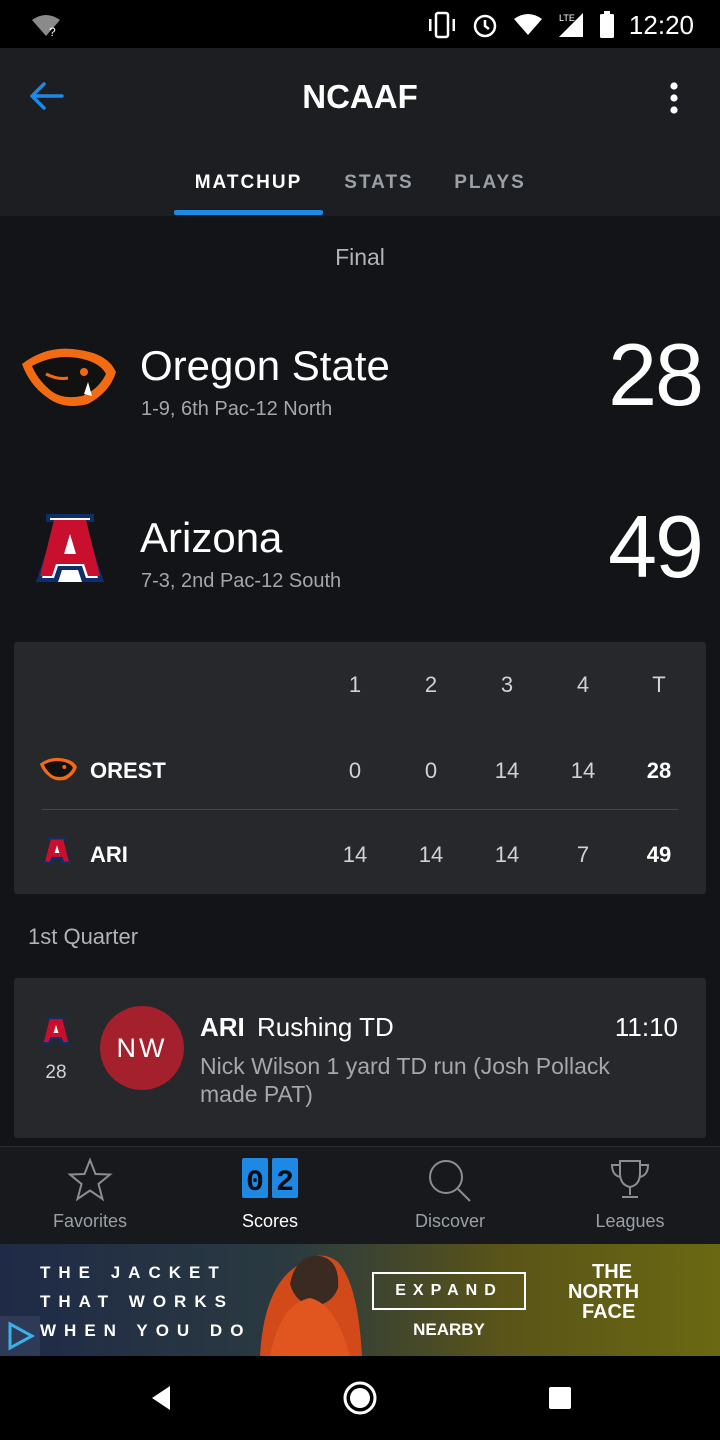 This screenshot has width=720, height=1440. What do you see at coordinates (241, 581) in the screenshot?
I see `team-record: 7-3, 2nd Pac-12 South` at bounding box center [241, 581].